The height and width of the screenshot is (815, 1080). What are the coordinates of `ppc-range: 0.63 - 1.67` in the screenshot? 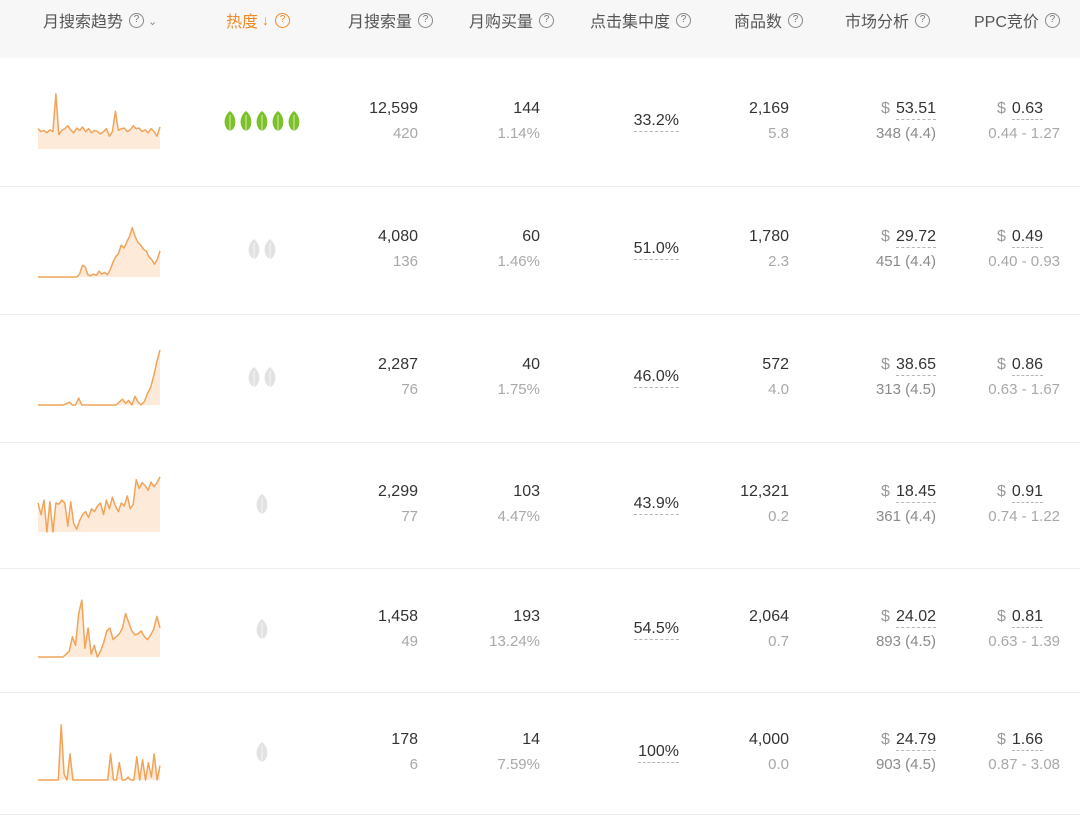 It's located at (1024, 389).